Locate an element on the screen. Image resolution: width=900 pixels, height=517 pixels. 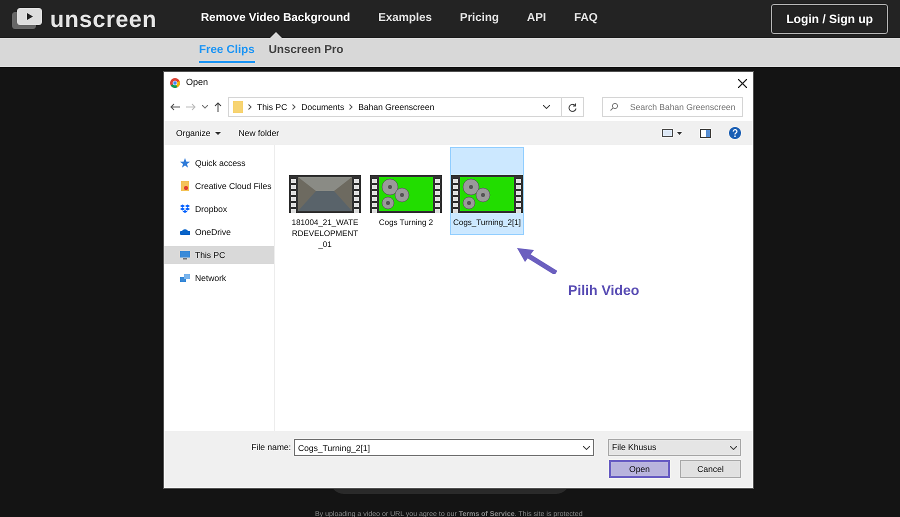
nav-pane-item: OneDrive is located at coordinates (219, 232).